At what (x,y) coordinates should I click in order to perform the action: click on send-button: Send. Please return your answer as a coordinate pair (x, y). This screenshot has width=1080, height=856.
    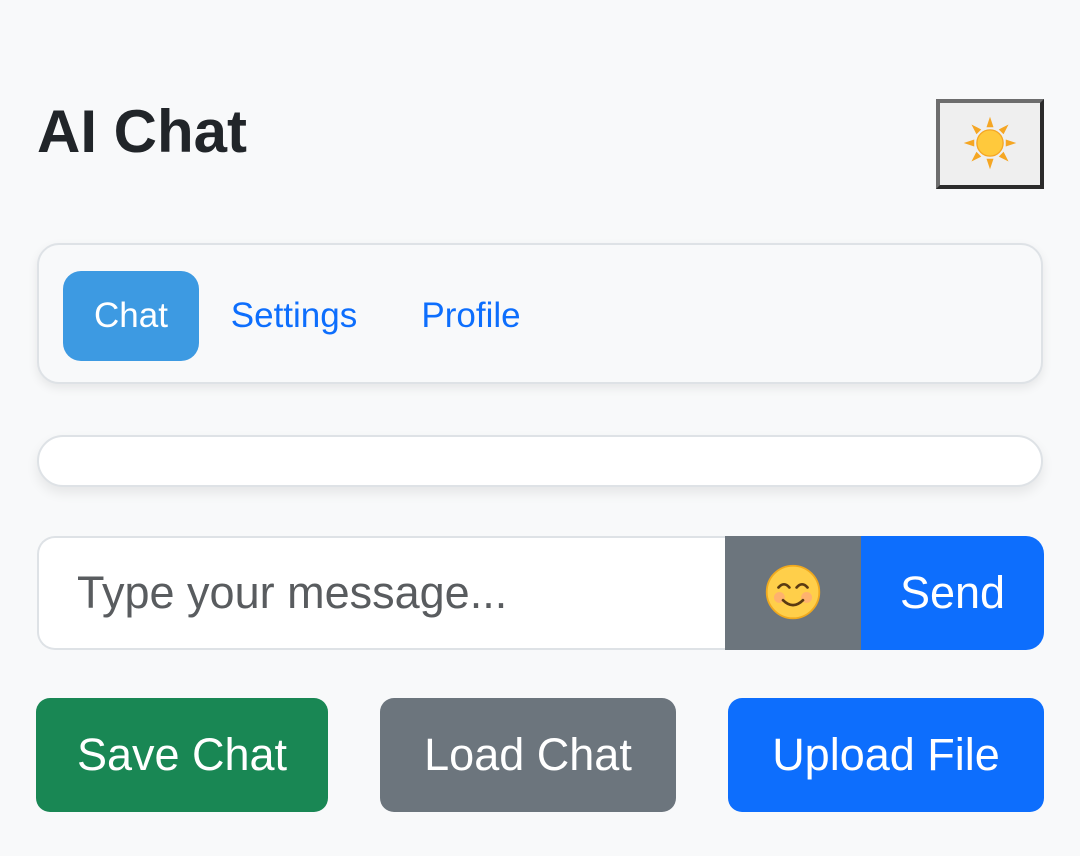
    Looking at the image, I should click on (952, 593).